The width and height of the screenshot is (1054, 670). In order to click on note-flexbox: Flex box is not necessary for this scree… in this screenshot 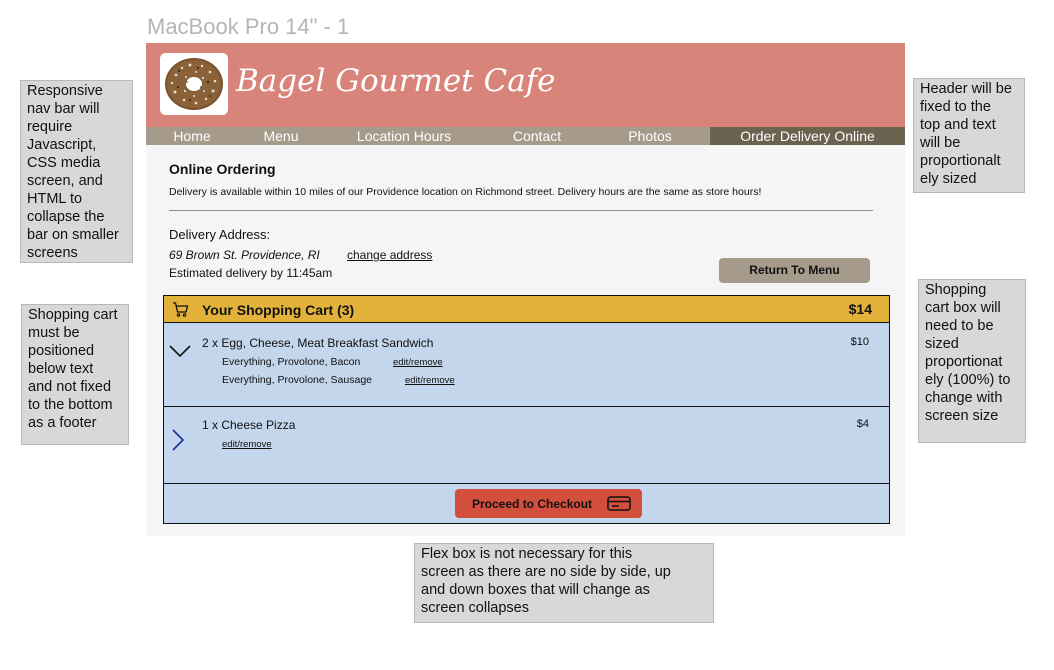, I will do `click(564, 583)`.